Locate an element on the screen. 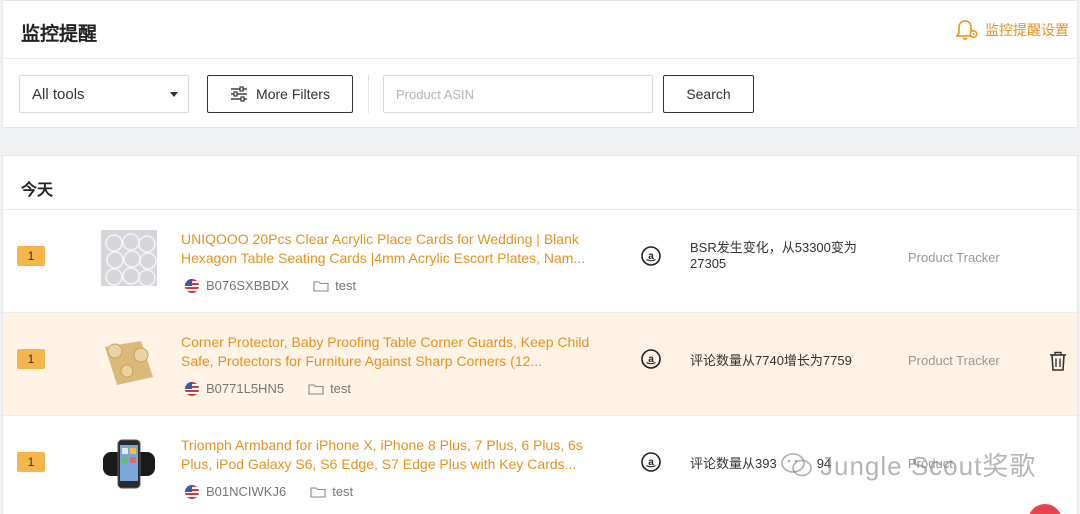 This screenshot has width=1080, height=514. change-description-tail: 94 is located at coordinates (824, 463).